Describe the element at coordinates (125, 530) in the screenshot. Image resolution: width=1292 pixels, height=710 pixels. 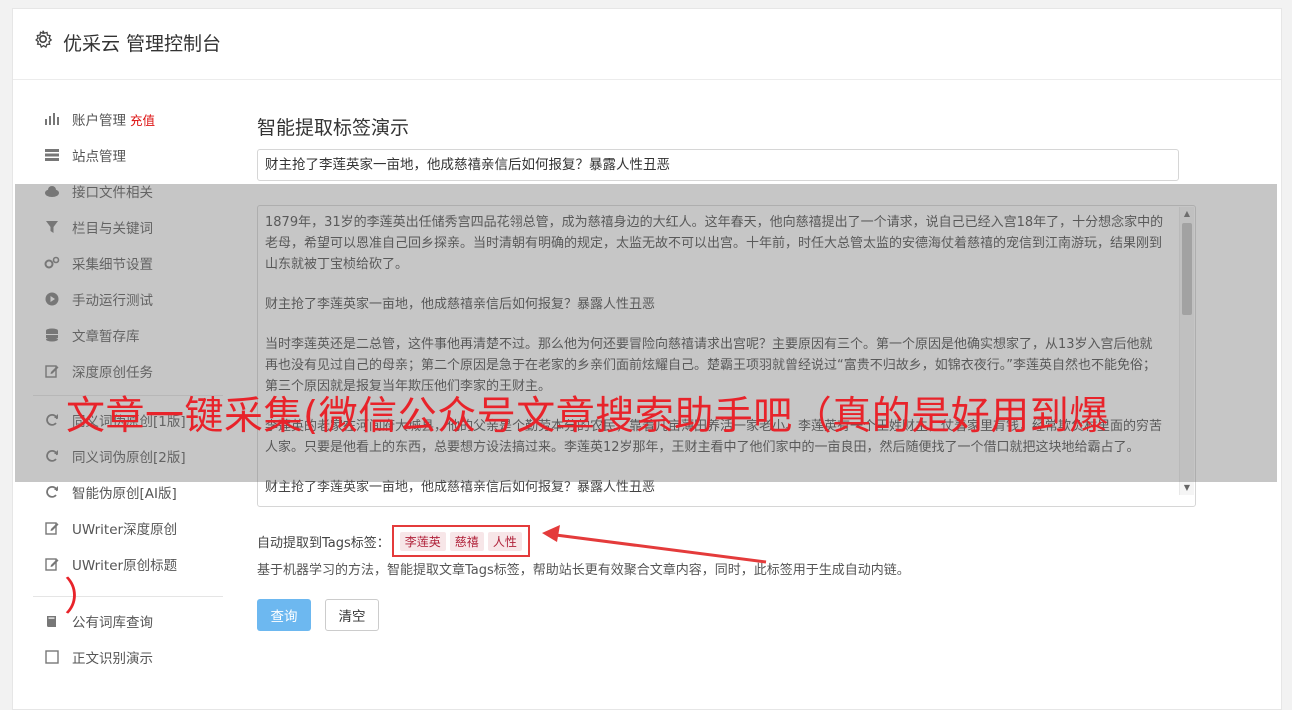
I see `sidebar-item-label: UWriter深度原创` at that location.